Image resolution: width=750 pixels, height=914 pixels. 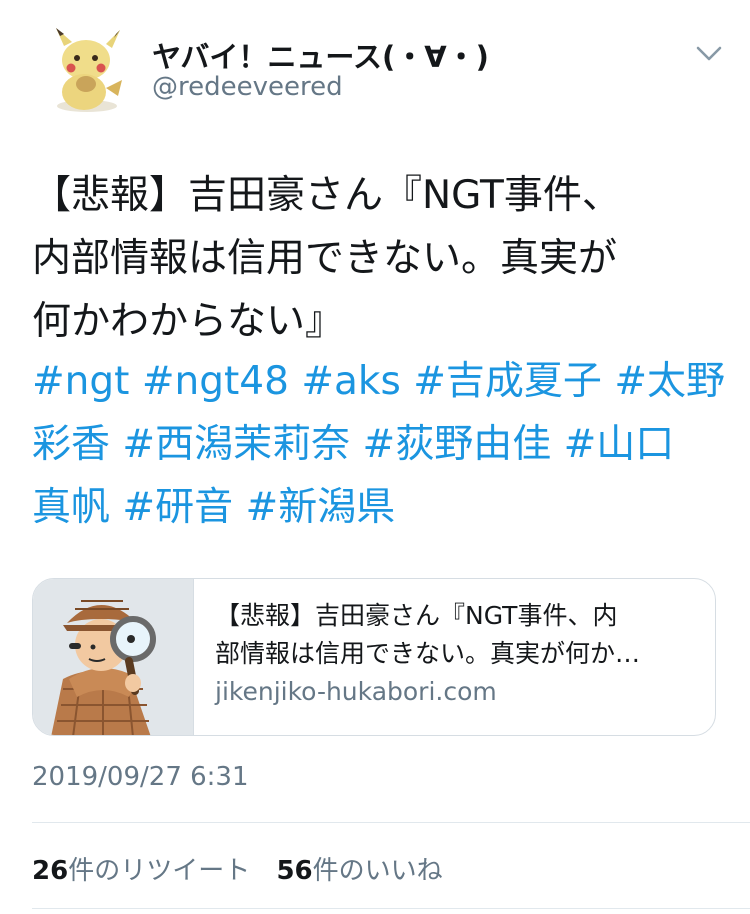 What do you see at coordinates (507, 381) in the screenshot?
I see `hashtag-link: #吉成夏子` at bounding box center [507, 381].